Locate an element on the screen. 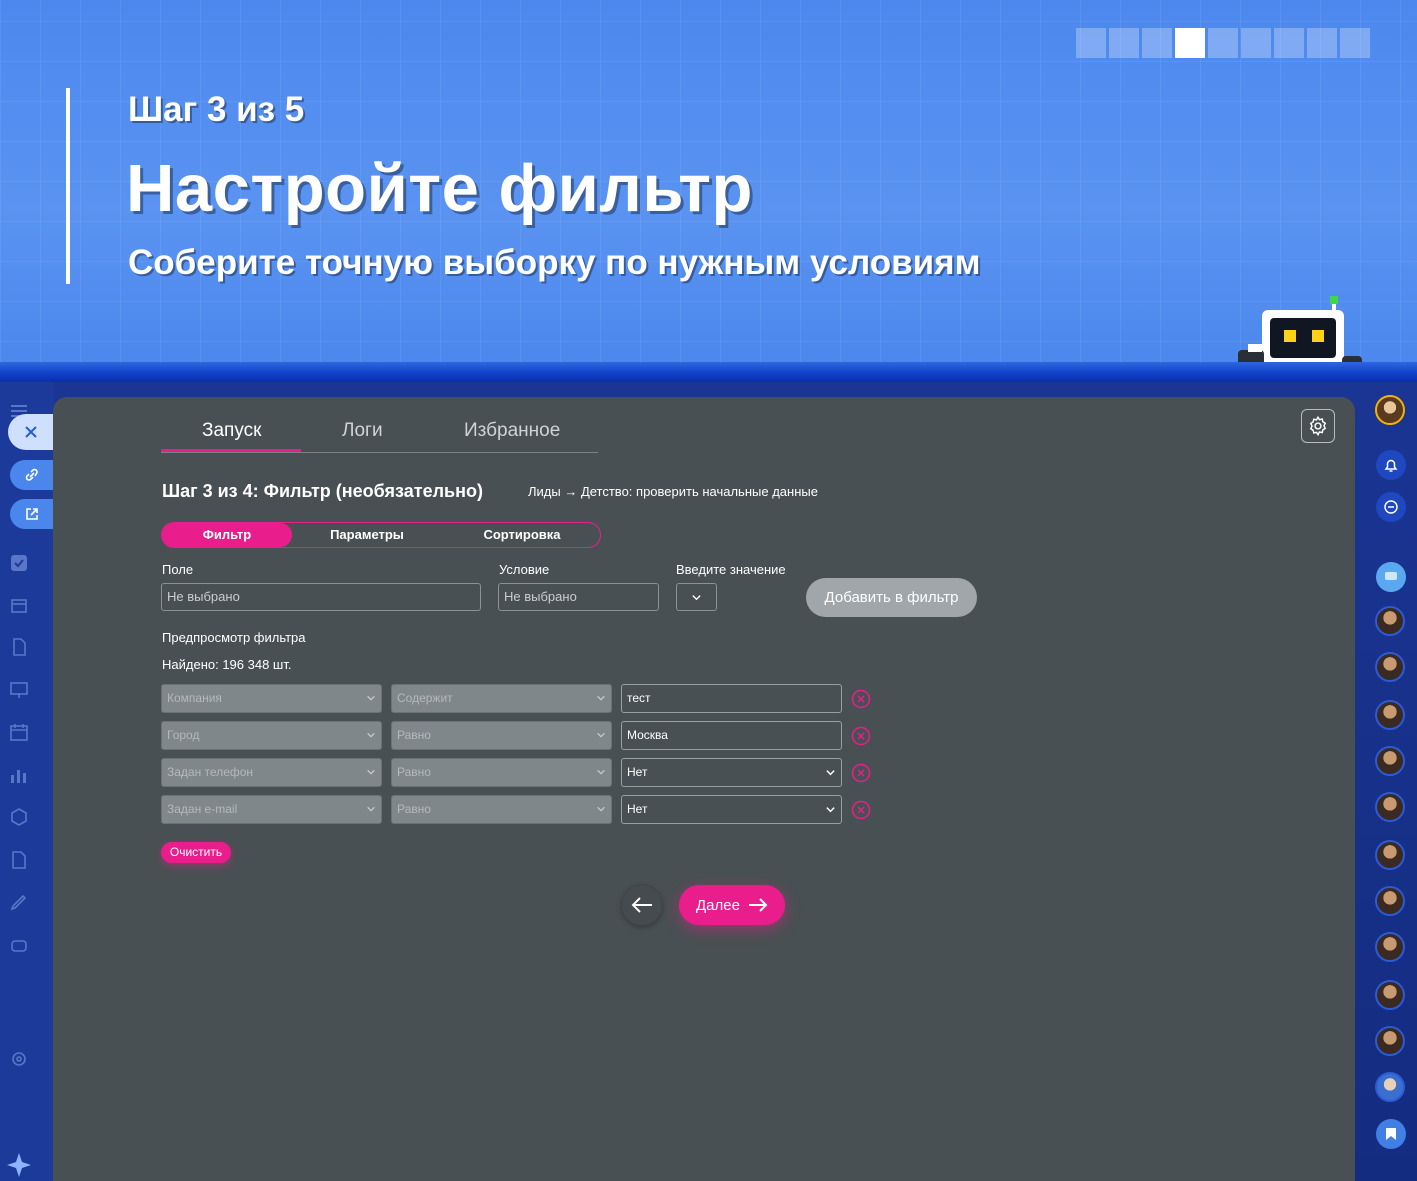 This screenshot has height=1181, width=1417. filter-condition-select: Содержит is located at coordinates (501, 698).